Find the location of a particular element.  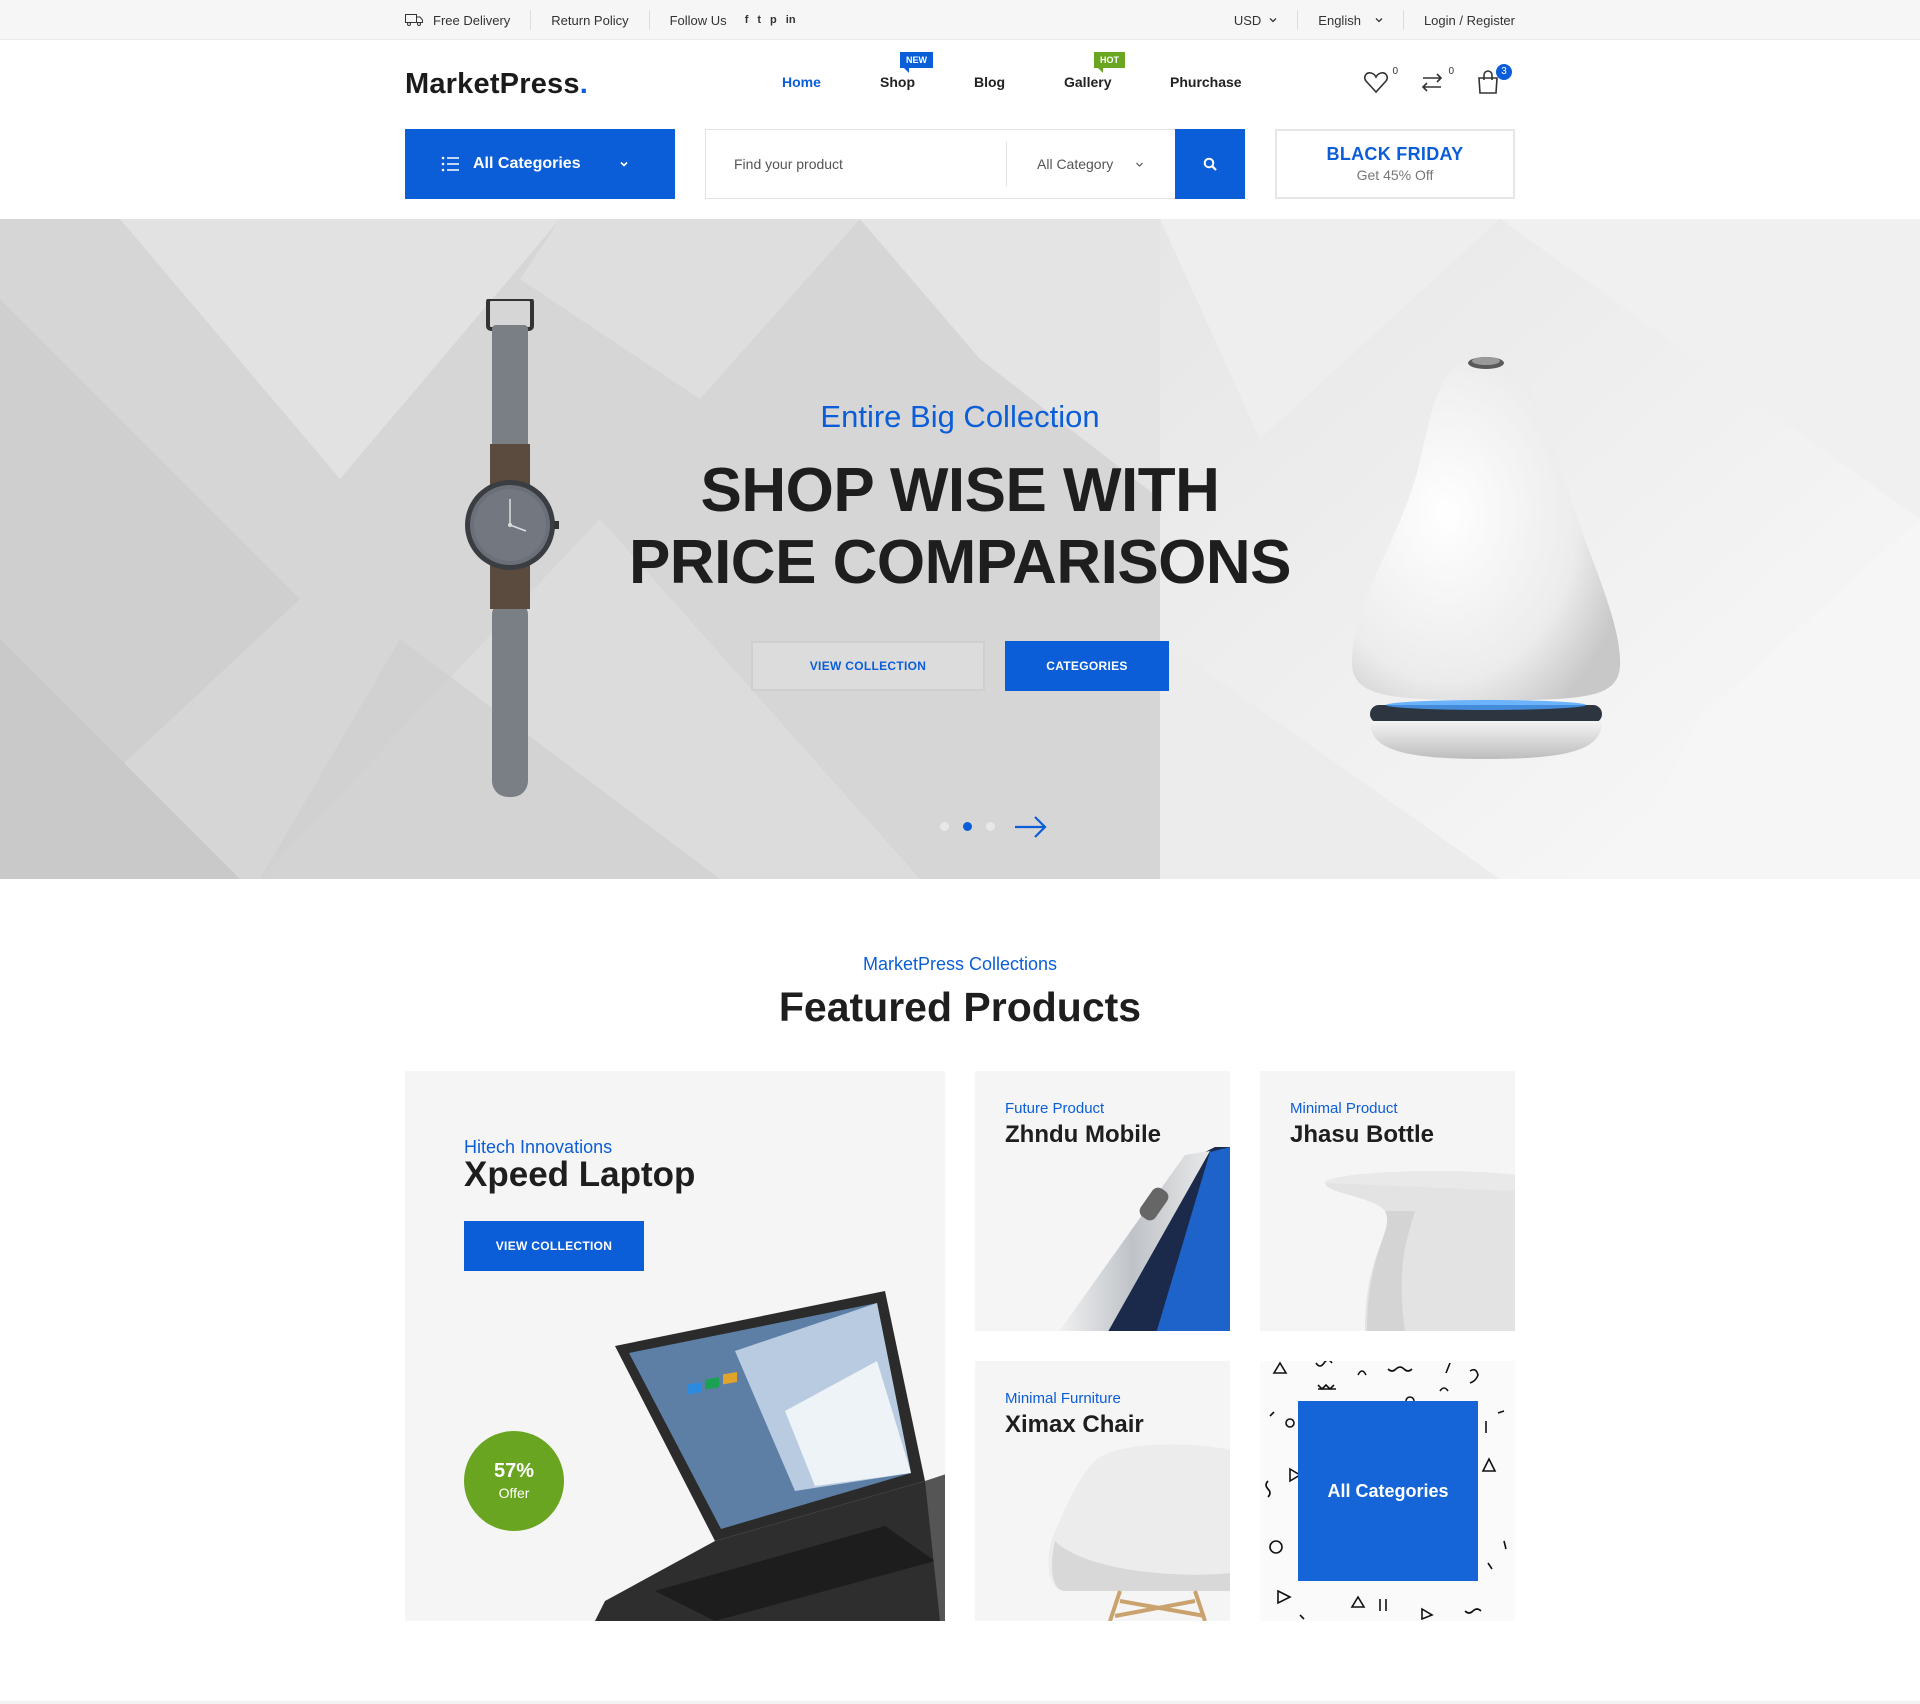

twitter-icon: t is located at coordinates (759, 20).